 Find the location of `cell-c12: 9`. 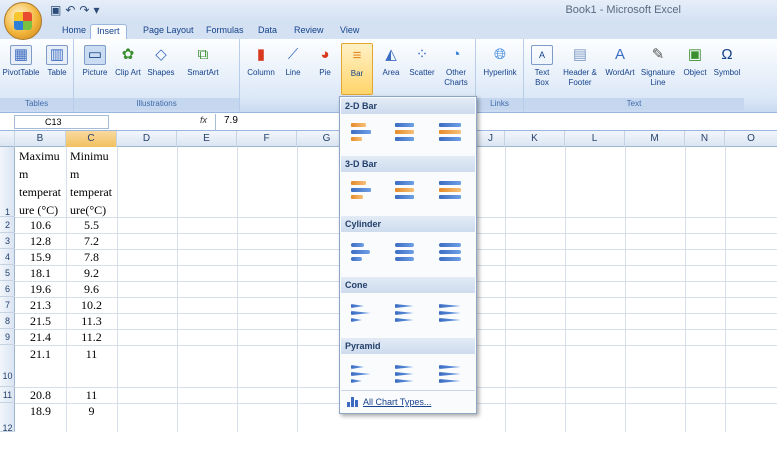

cell-c12: 9 is located at coordinates (91, 411).